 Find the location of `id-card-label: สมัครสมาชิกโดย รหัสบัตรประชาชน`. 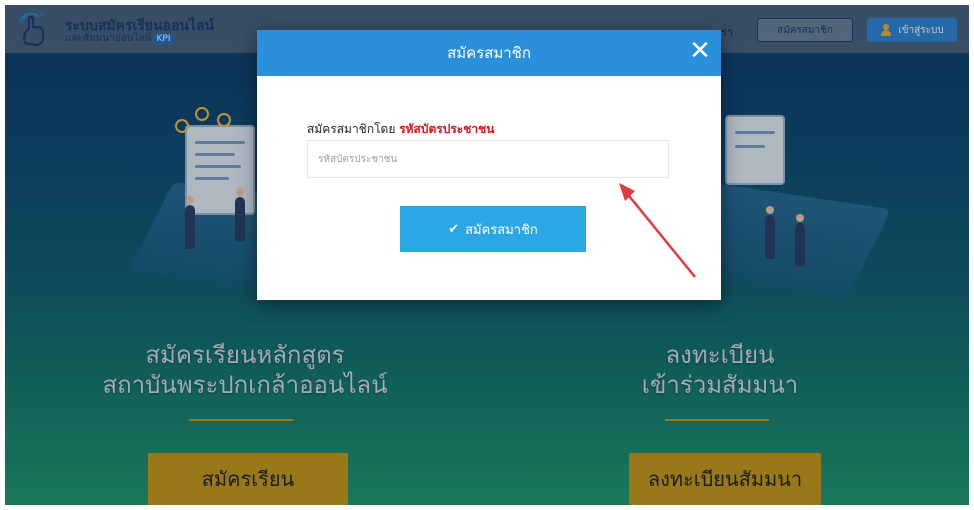

id-card-label: สมัครสมาชิกโดย รหัสบัตรประชาชน is located at coordinates (400, 129).